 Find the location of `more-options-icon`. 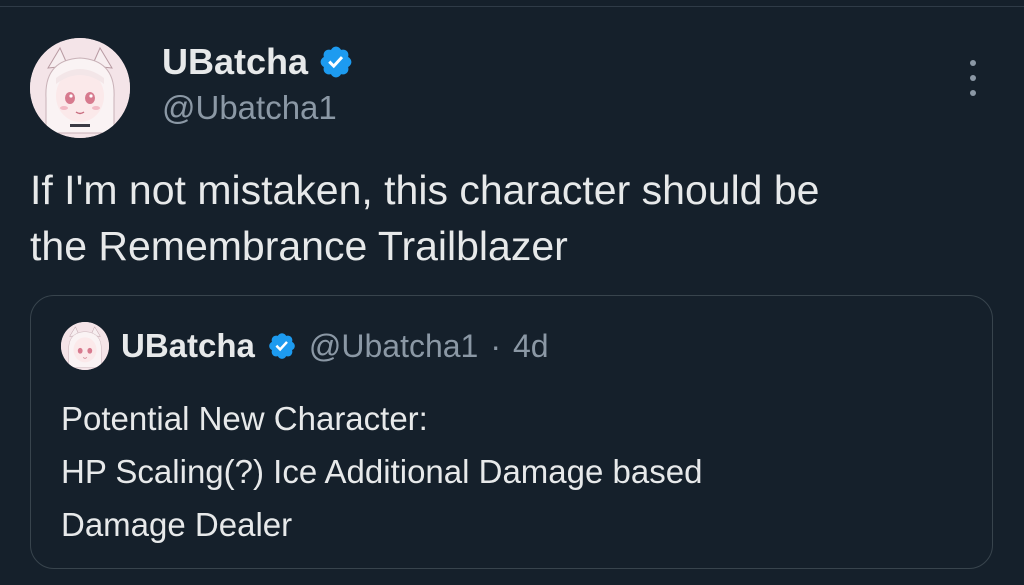

more-options-icon is located at coordinates (973, 78).